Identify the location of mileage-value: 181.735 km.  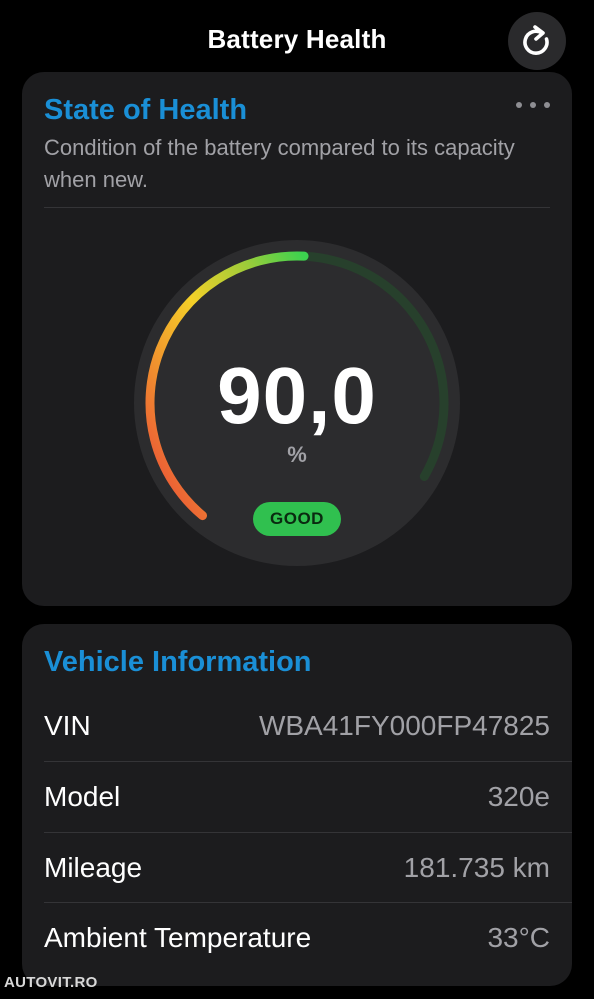
(476, 867).